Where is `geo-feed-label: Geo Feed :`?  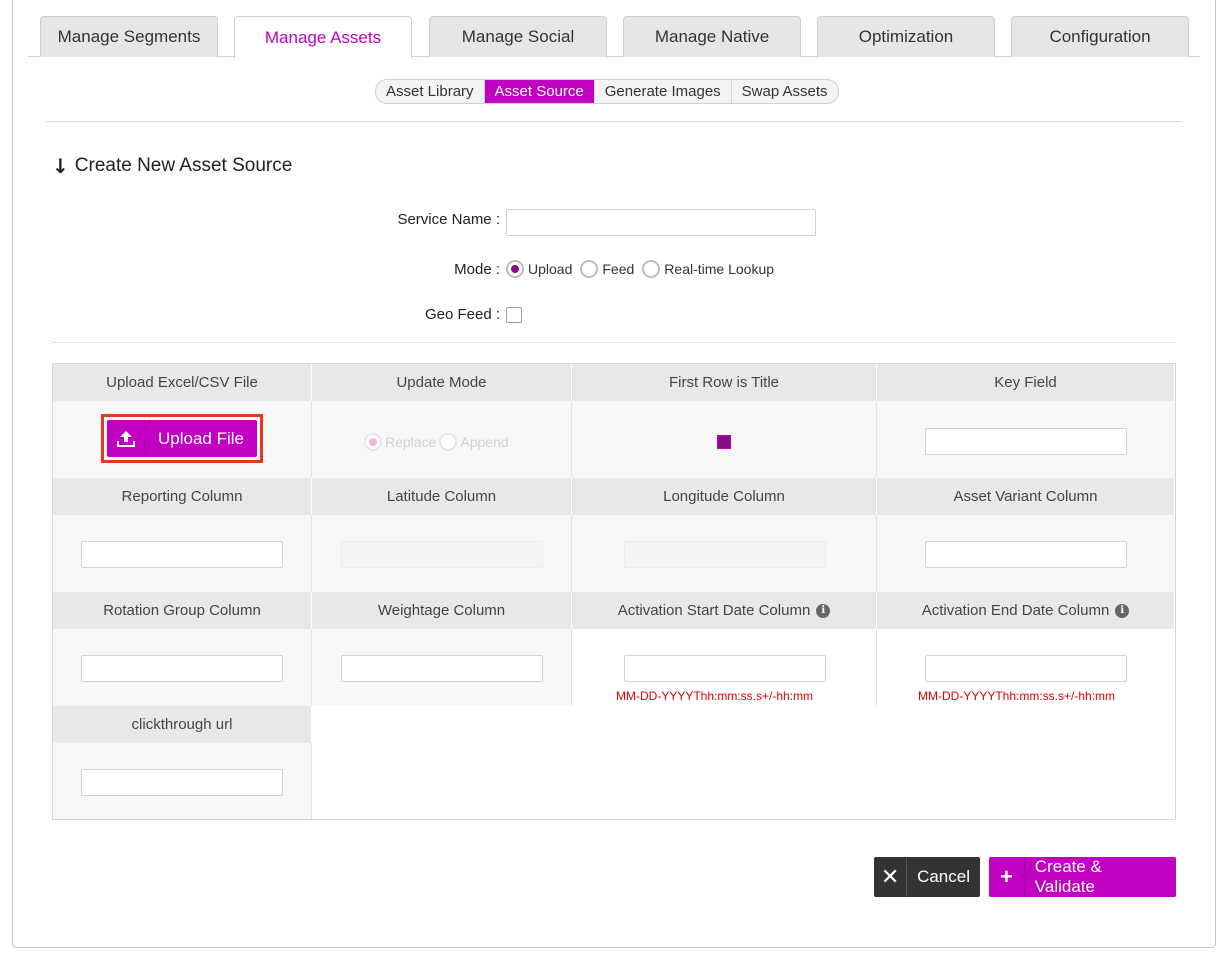
geo-feed-label: Geo Feed : is located at coordinates (462, 314).